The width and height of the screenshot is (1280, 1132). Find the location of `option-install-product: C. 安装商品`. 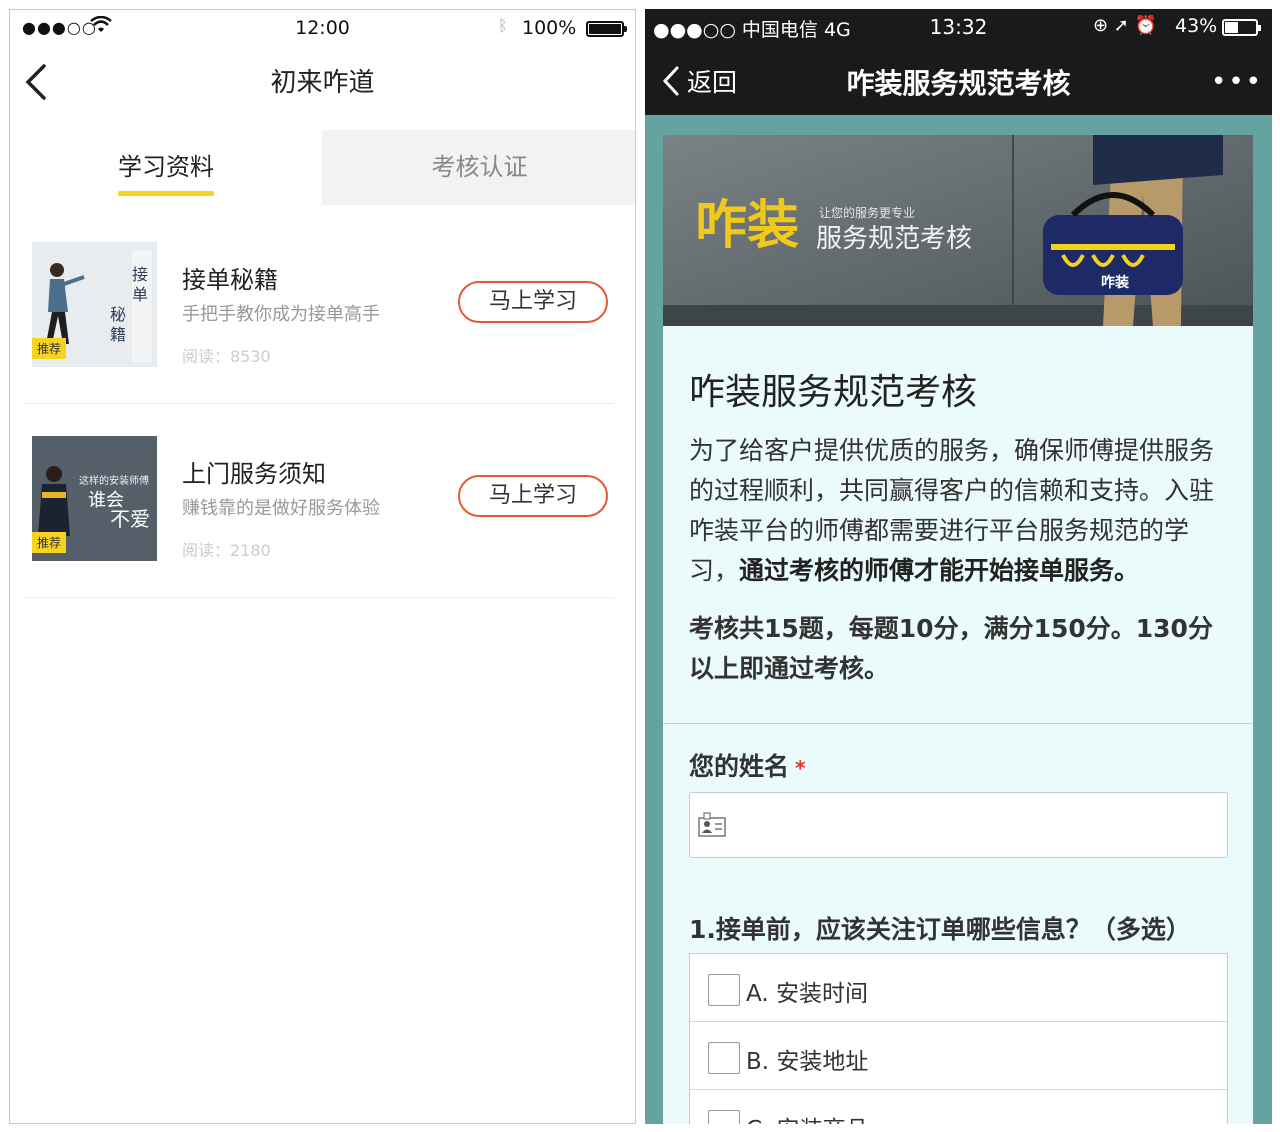

option-install-product: C. 安装商品 is located at coordinates (958, 1107).